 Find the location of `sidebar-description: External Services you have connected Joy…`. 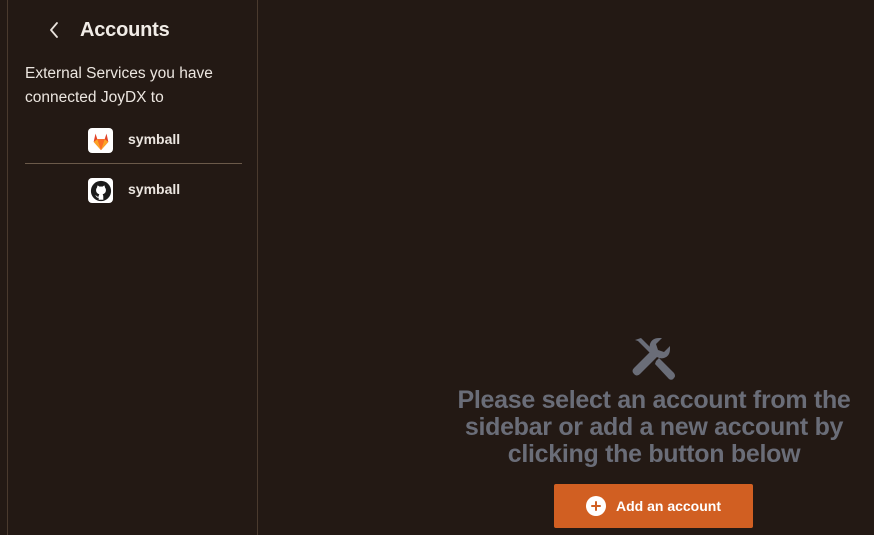

sidebar-description: External Services you have connected Joy… is located at coordinates (119, 85).